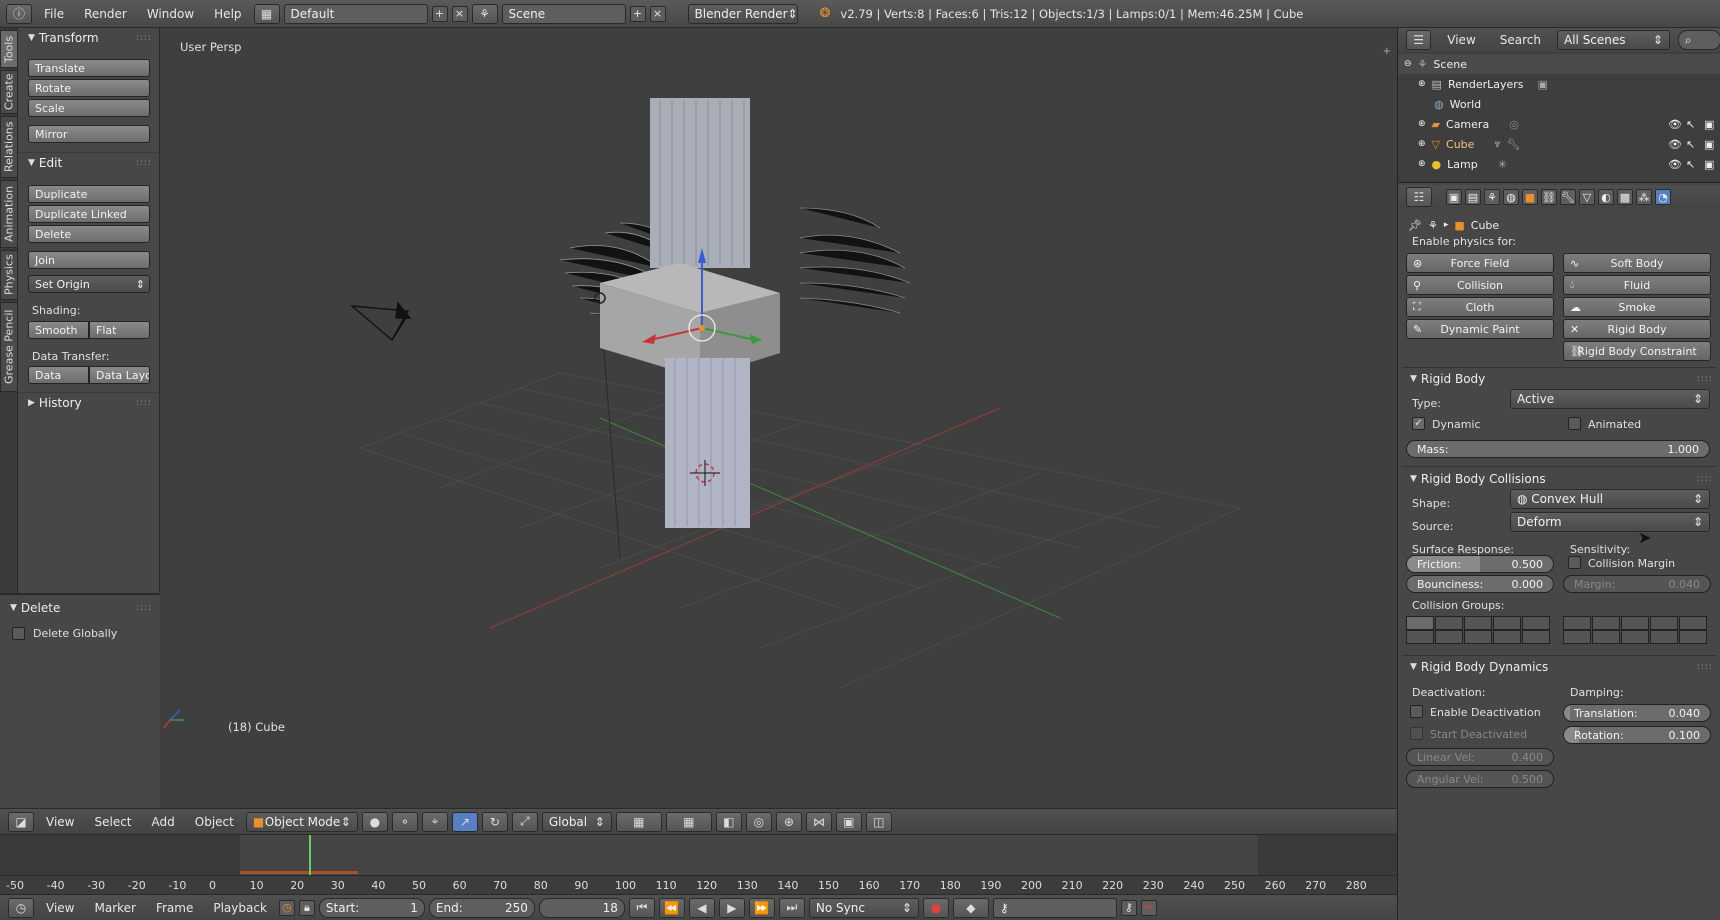 The width and height of the screenshot is (1720, 920). Describe the element at coordinates (1644, 197) in the screenshot. I see `particles-tab-icon: ⁂` at that location.